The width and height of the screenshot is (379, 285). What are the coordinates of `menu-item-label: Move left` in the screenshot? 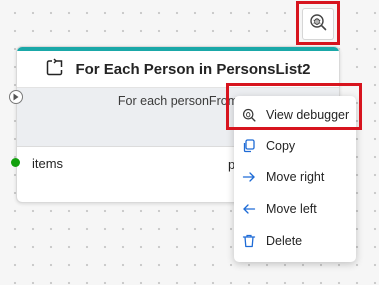 It's located at (291, 209).